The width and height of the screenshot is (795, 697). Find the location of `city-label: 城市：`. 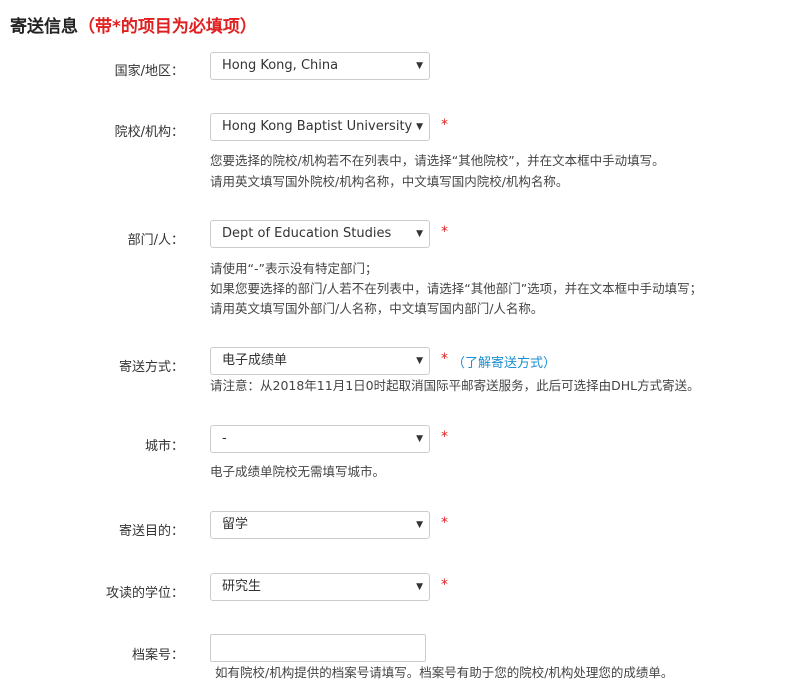

city-label: 城市： is located at coordinates (164, 446).